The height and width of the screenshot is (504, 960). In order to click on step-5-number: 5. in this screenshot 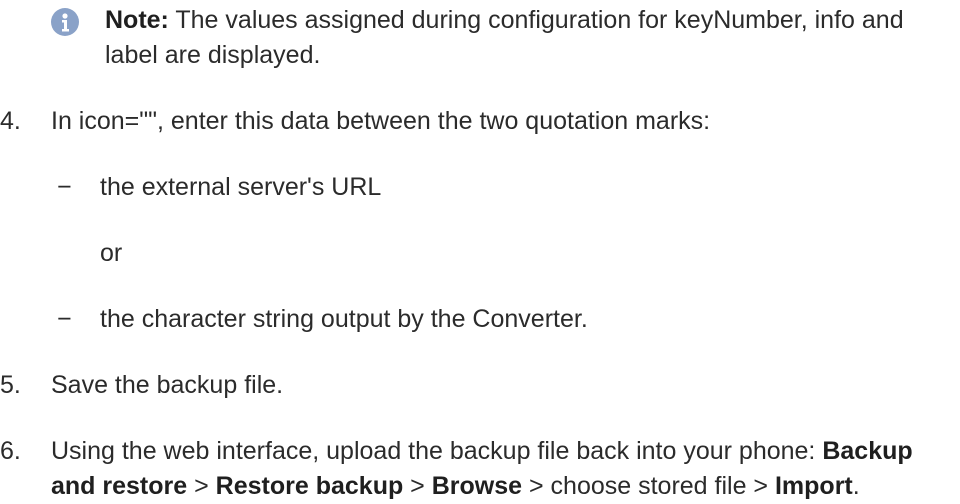, I will do `click(10, 385)`.